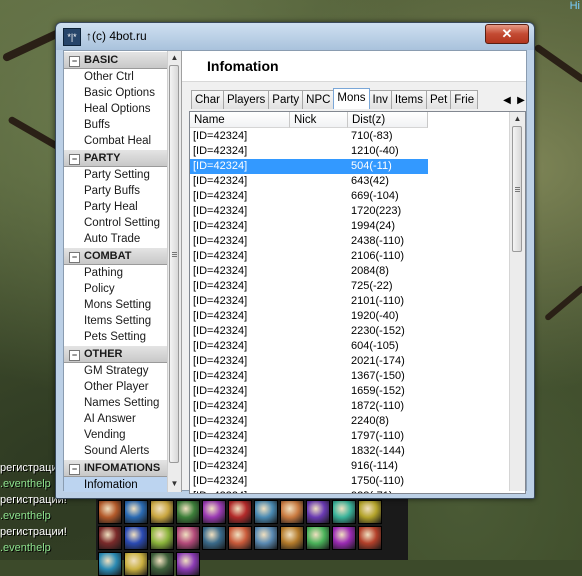 The width and height of the screenshot is (582, 576). What do you see at coordinates (115, 337) in the screenshot?
I see `sidebar-item-pets-setting: Pets Setting` at bounding box center [115, 337].